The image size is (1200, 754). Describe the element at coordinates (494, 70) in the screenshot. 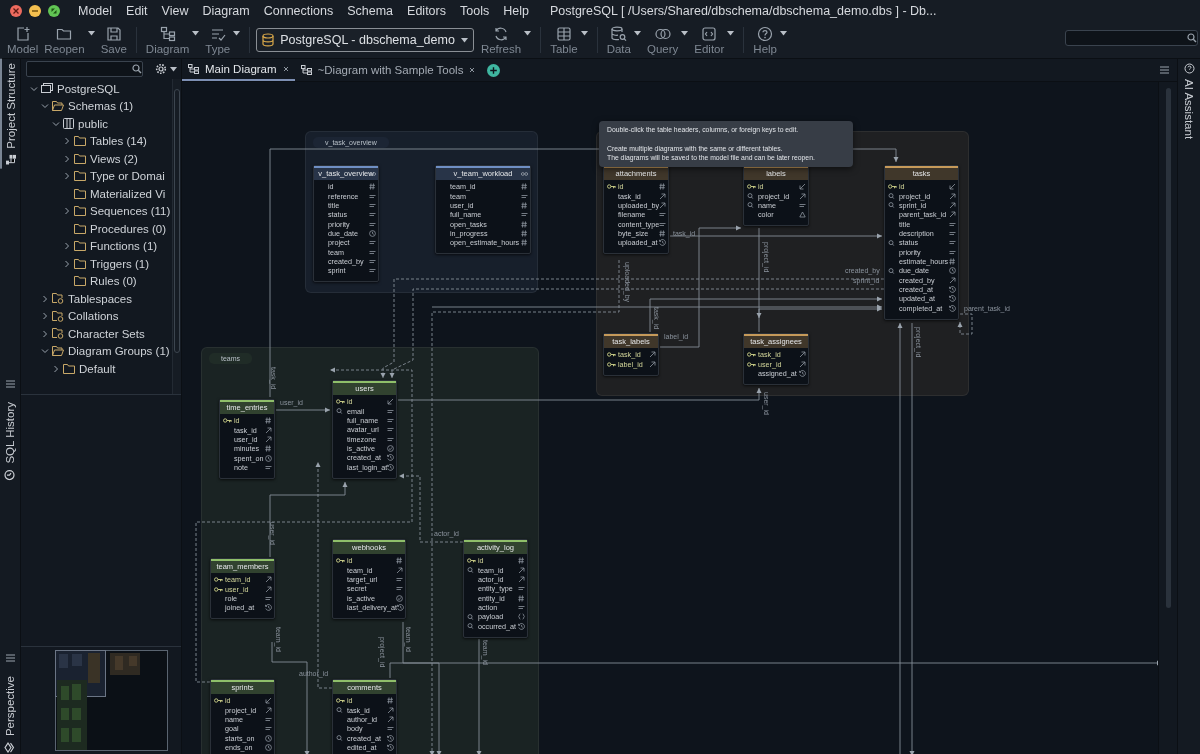

I see `add-tab-icon` at that location.